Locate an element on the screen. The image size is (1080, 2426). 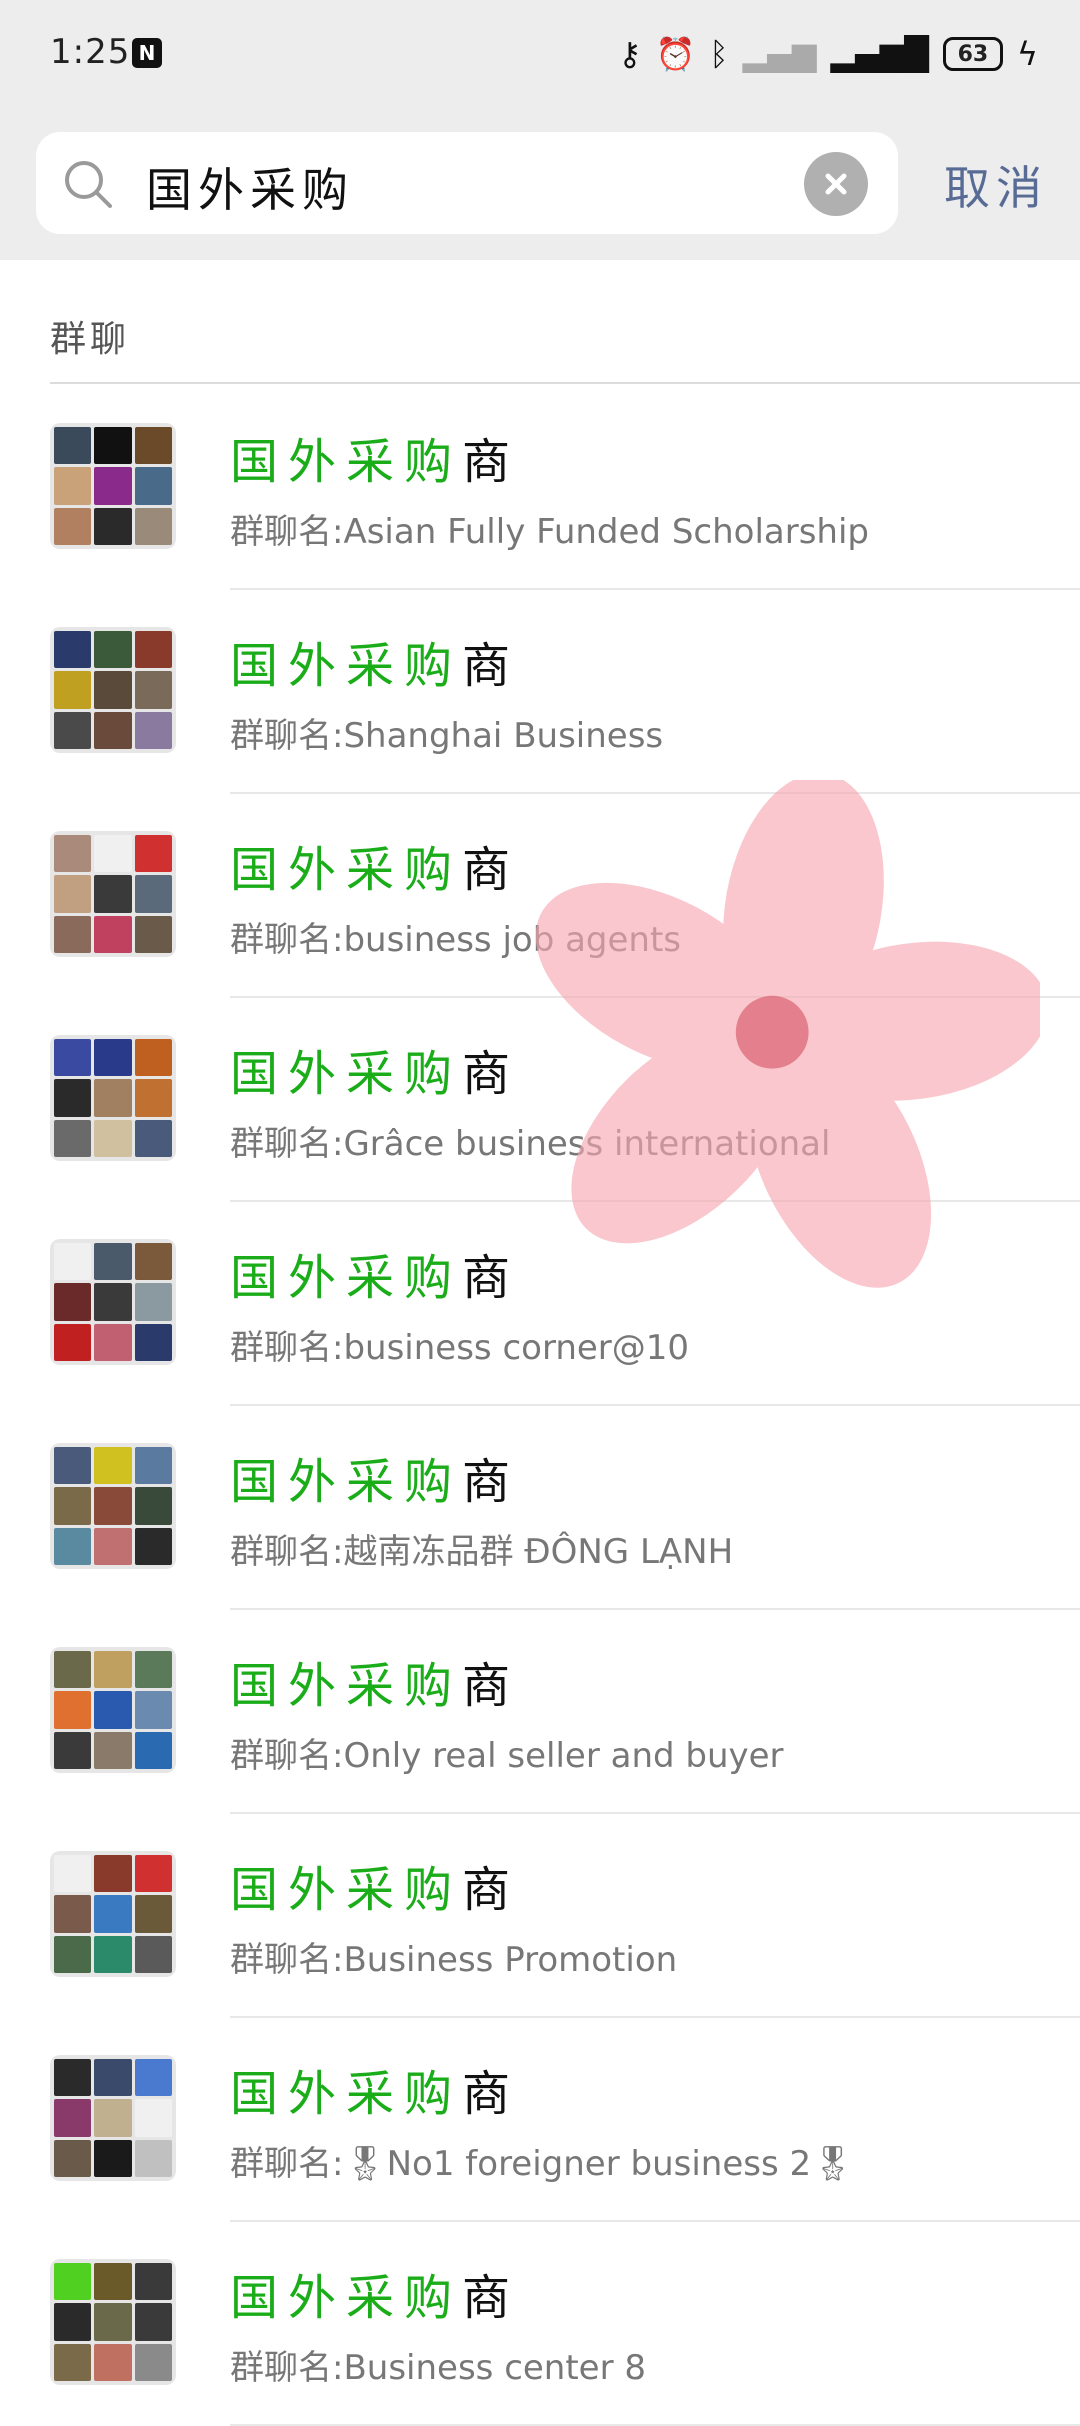
search-input: 国外采购 is located at coordinates (467, 183).